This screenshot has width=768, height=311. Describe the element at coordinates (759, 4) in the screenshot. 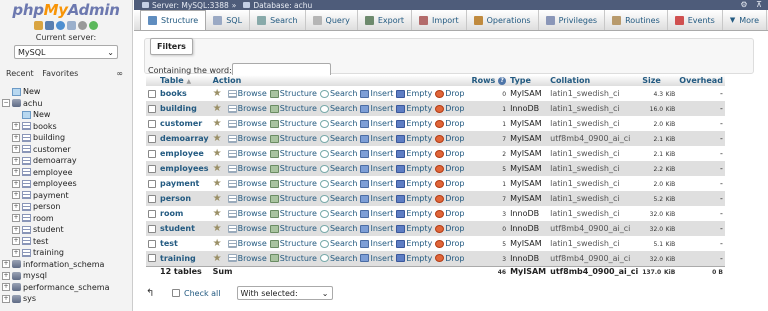

I see `collapse-icon: ⊼` at that location.